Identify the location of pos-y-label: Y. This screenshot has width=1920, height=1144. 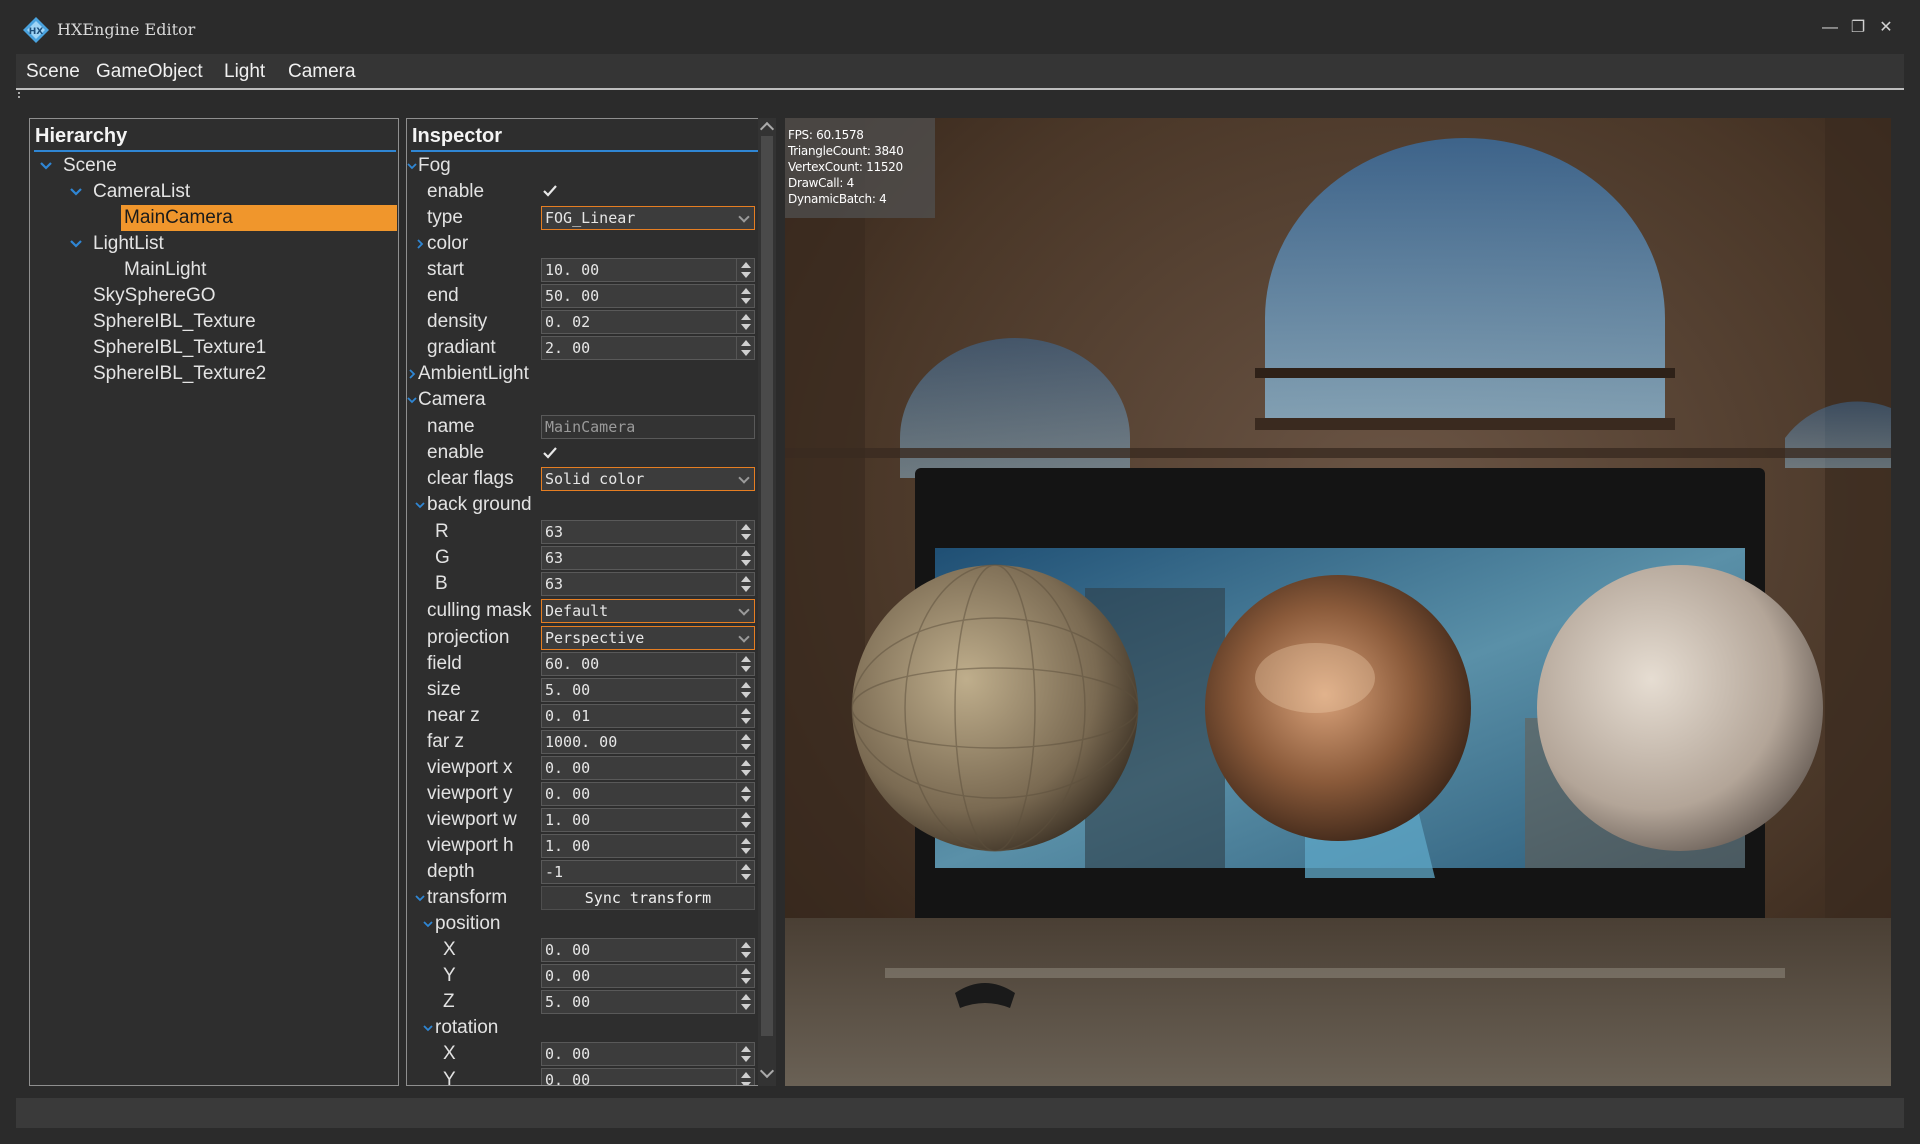
(449, 975).